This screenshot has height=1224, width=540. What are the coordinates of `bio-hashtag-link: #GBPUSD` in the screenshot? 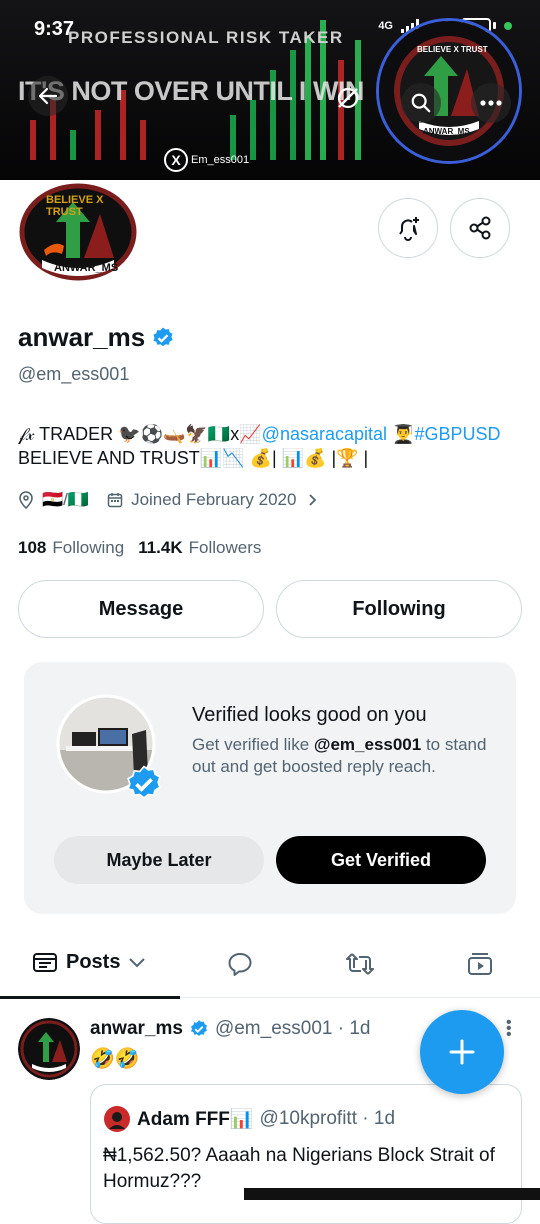 It's located at (457, 434).